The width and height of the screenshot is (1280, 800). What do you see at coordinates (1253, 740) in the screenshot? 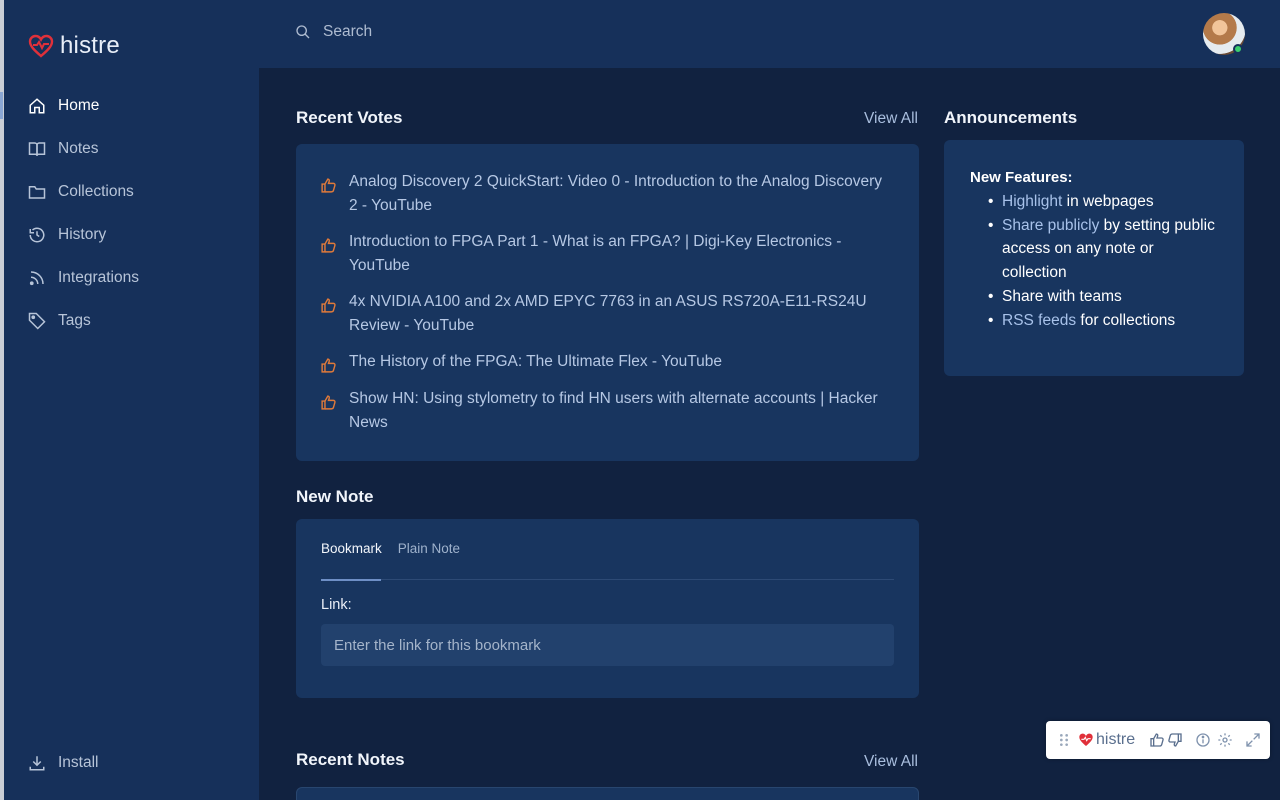
I see `expand-icon` at bounding box center [1253, 740].